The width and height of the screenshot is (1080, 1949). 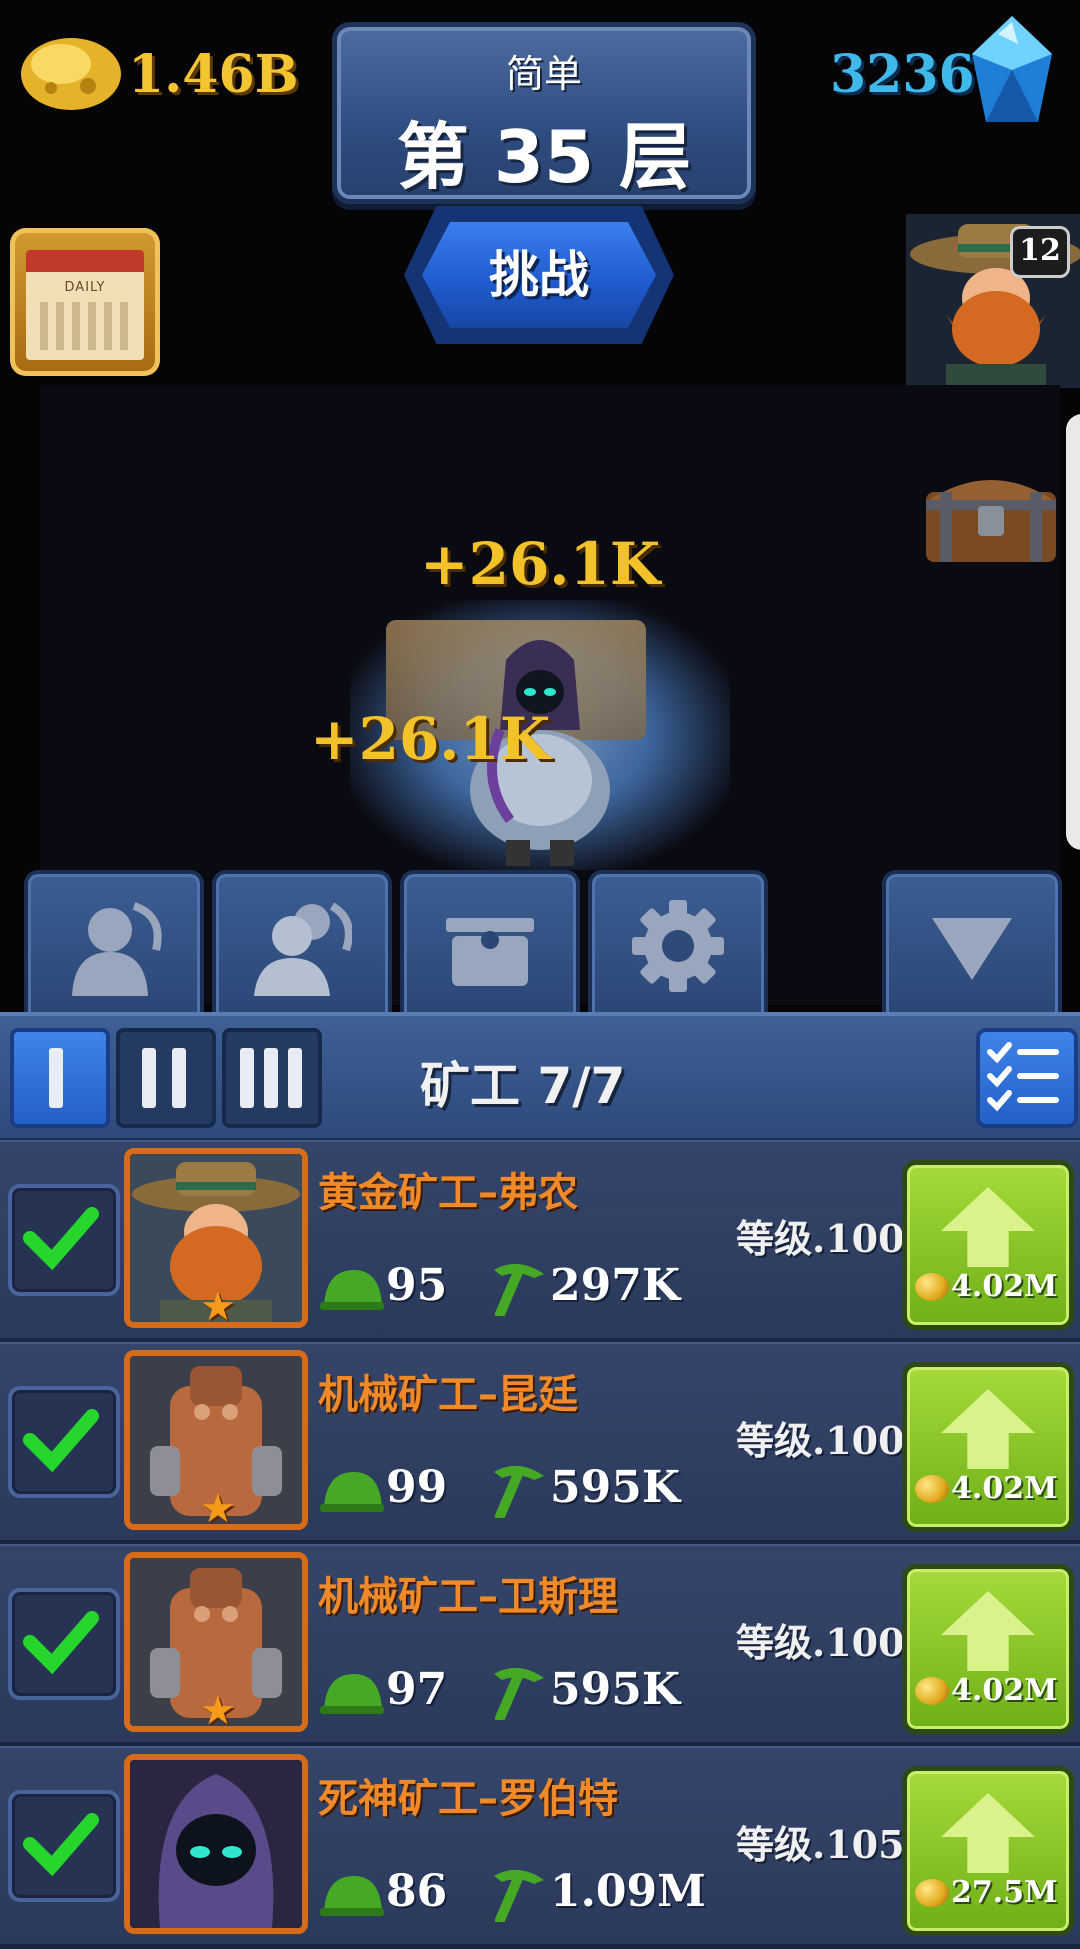 What do you see at coordinates (540, 1241) in the screenshot?
I see `miner-row: ★ 黄金矿工–弗农 95 297K 等级.100 4.02M` at bounding box center [540, 1241].